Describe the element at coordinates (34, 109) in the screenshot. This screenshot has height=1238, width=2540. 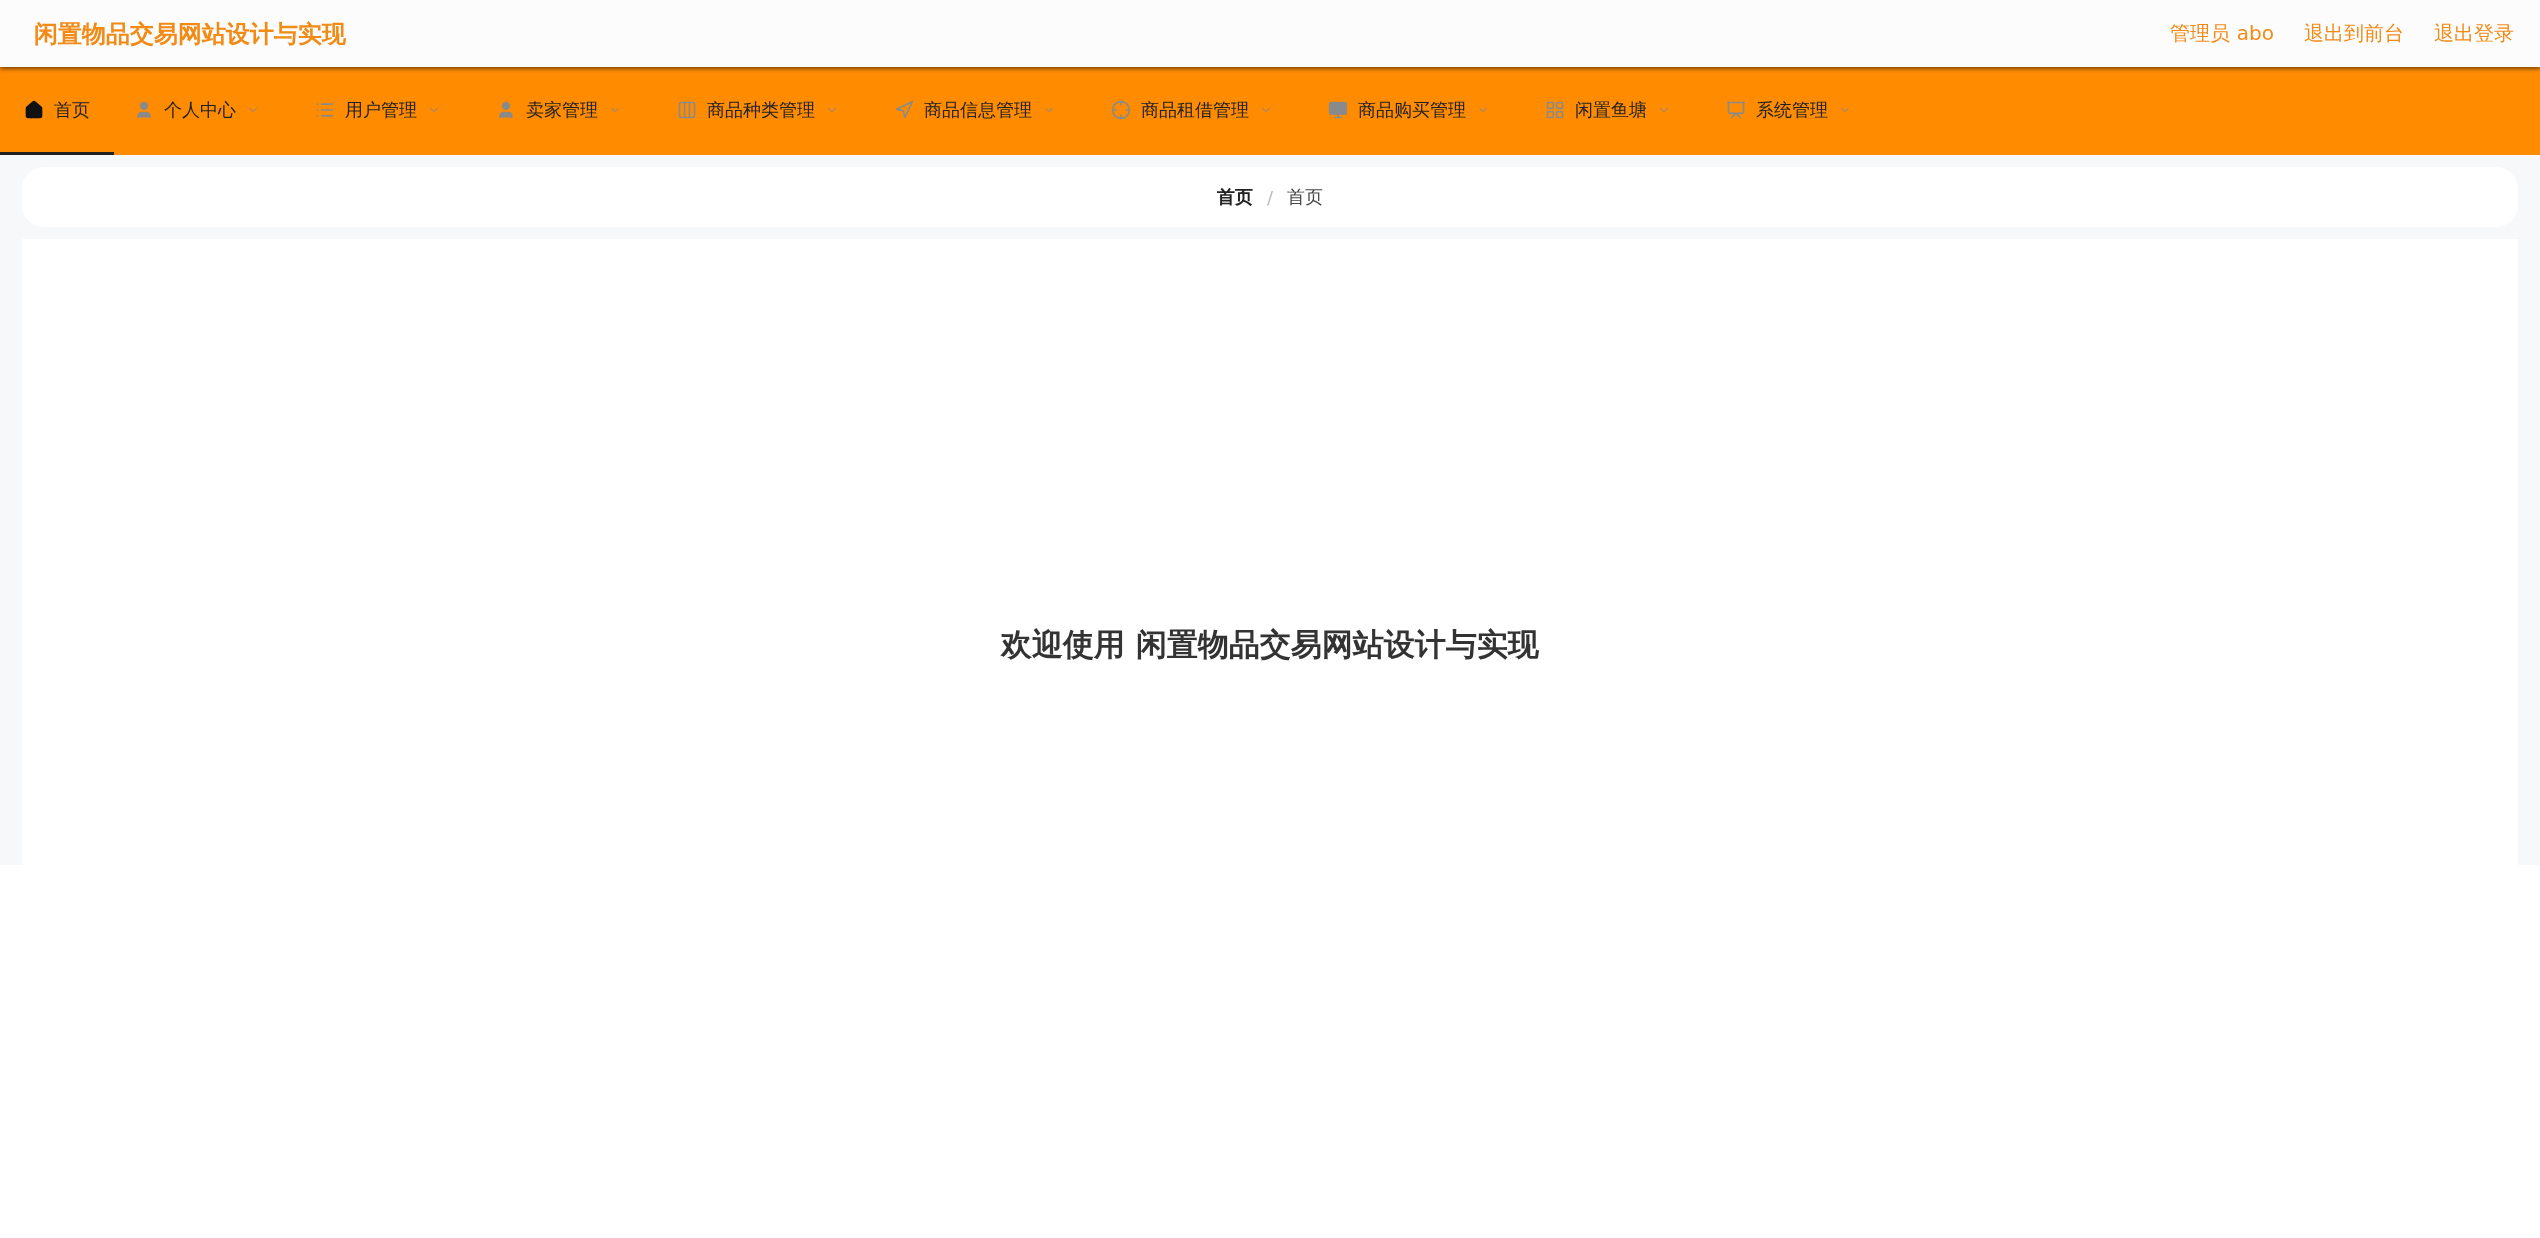
I see `home-icon` at that location.